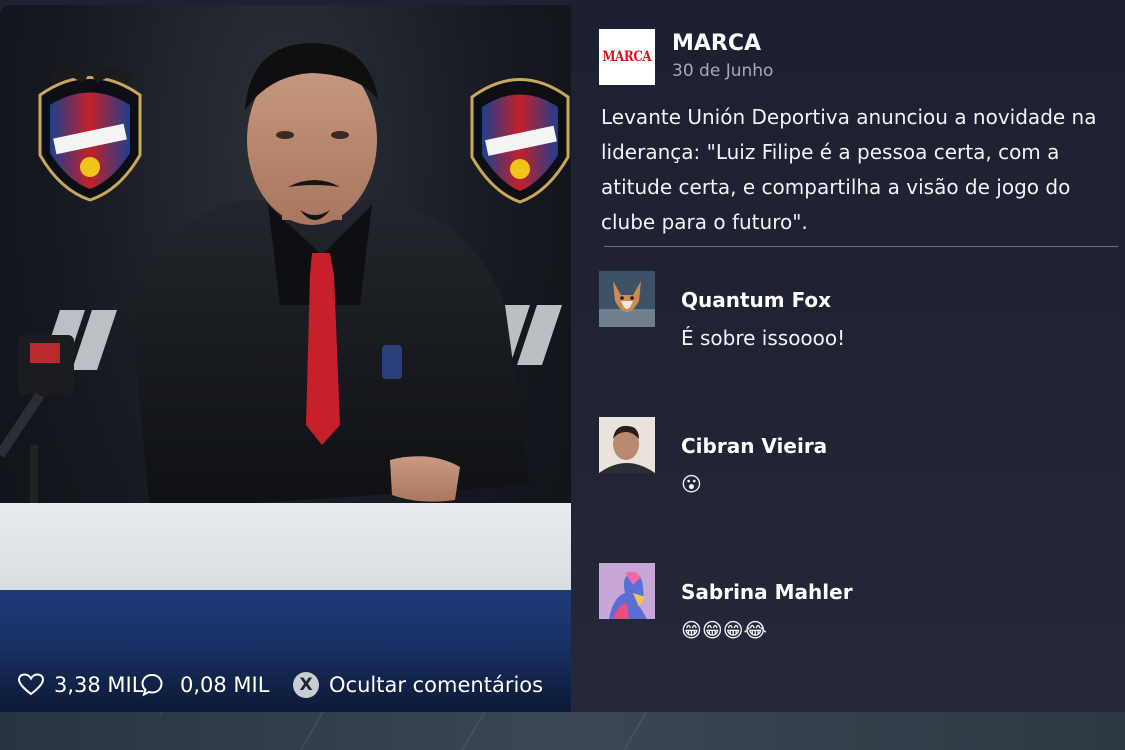 This screenshot has height=750, width=1125. I want to click on marca-logo-text: MARCA, so click(627, 57).